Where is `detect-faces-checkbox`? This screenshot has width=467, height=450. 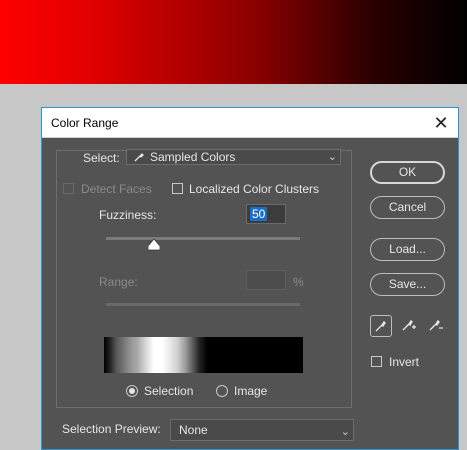 detect-faces-checkbox is located at coordinates (68, 188).